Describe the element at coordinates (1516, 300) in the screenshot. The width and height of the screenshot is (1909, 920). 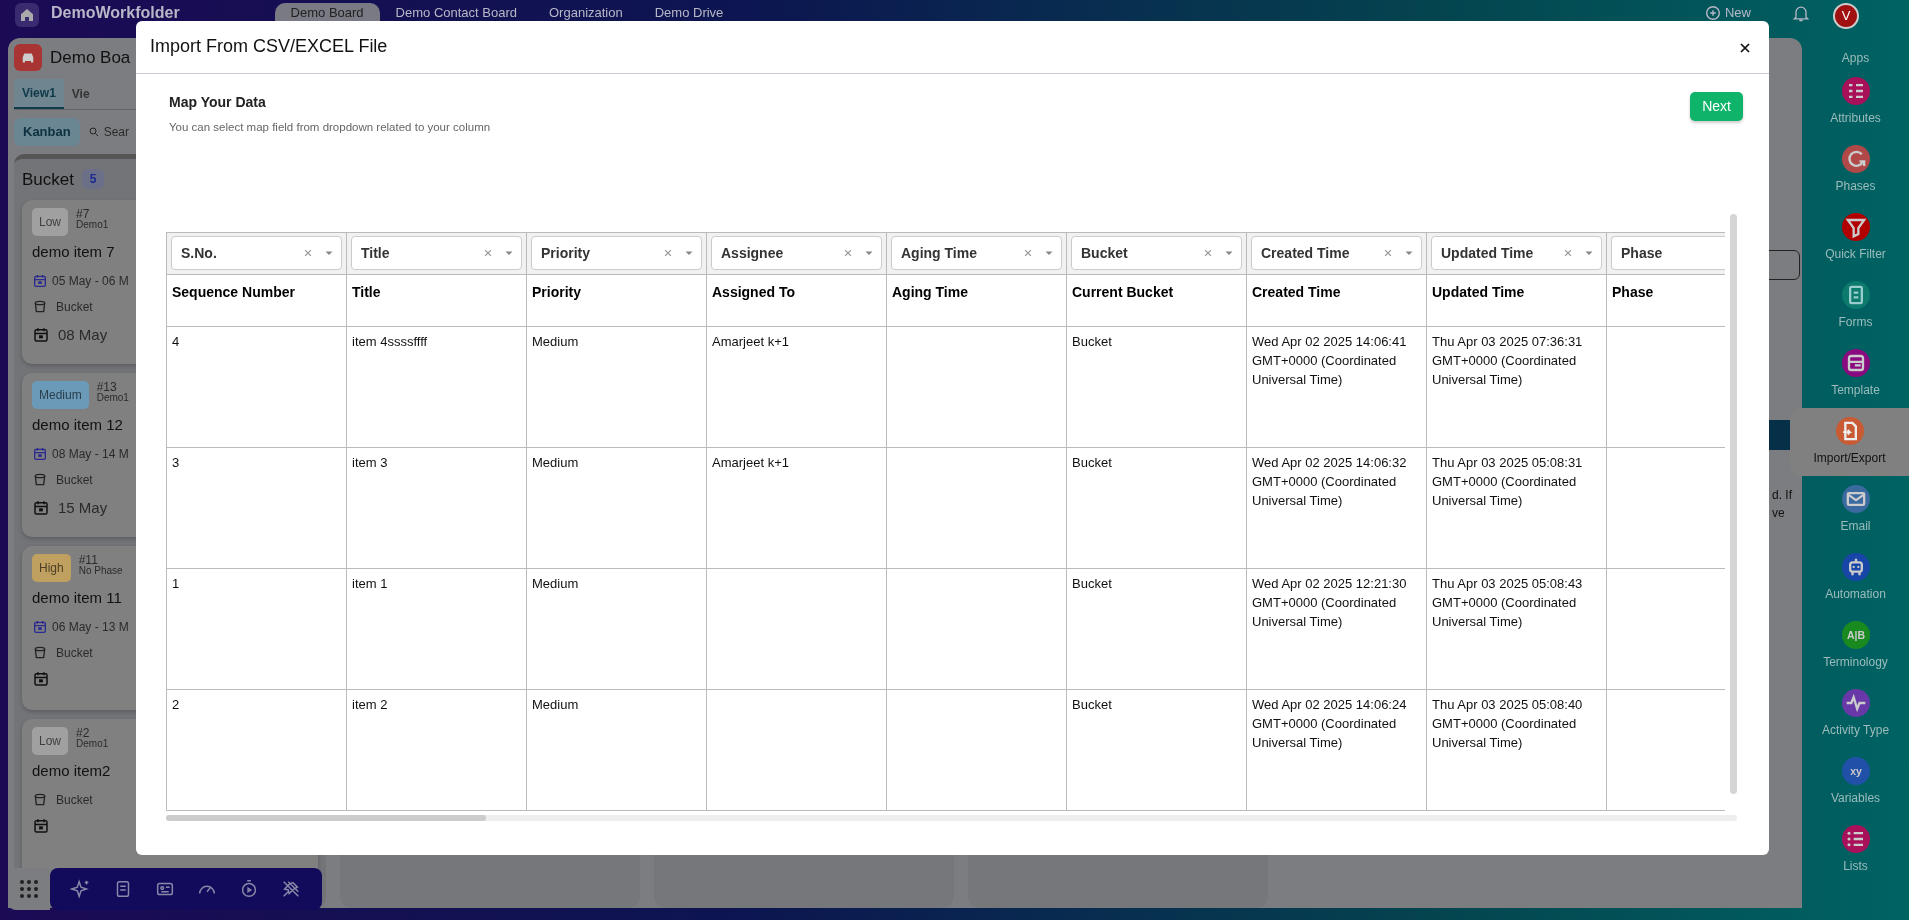
I see `column-header: Updated Time` at that location.